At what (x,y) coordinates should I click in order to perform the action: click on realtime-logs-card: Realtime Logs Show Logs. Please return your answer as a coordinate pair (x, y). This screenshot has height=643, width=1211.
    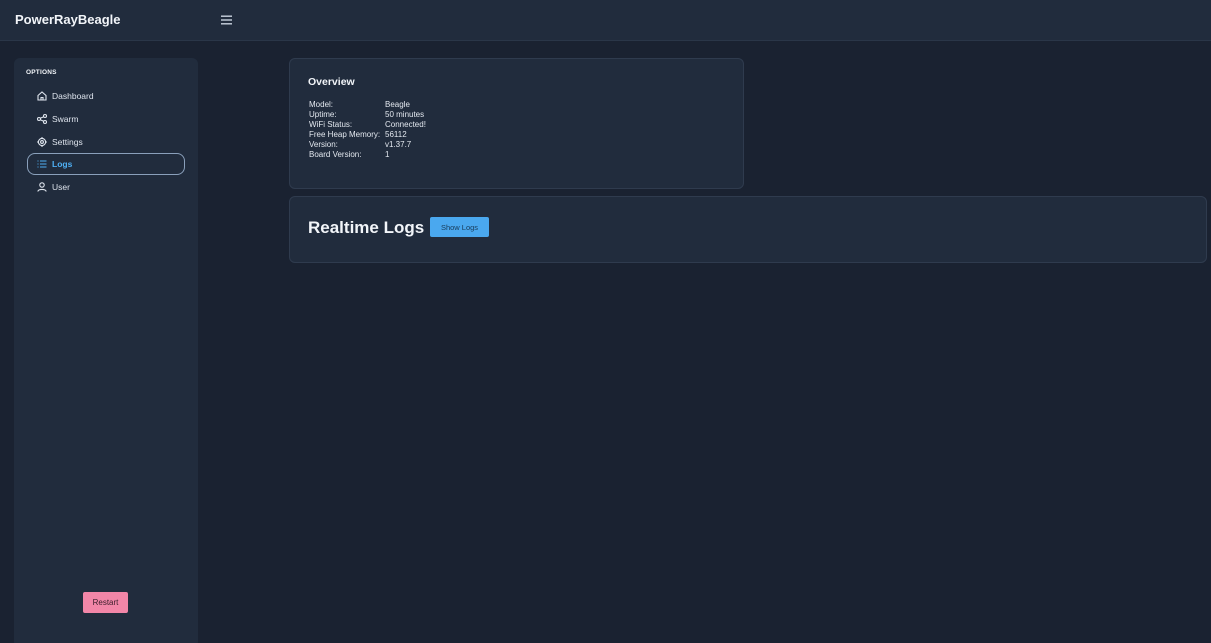
    Looking at the image, I should click on (748, 229).